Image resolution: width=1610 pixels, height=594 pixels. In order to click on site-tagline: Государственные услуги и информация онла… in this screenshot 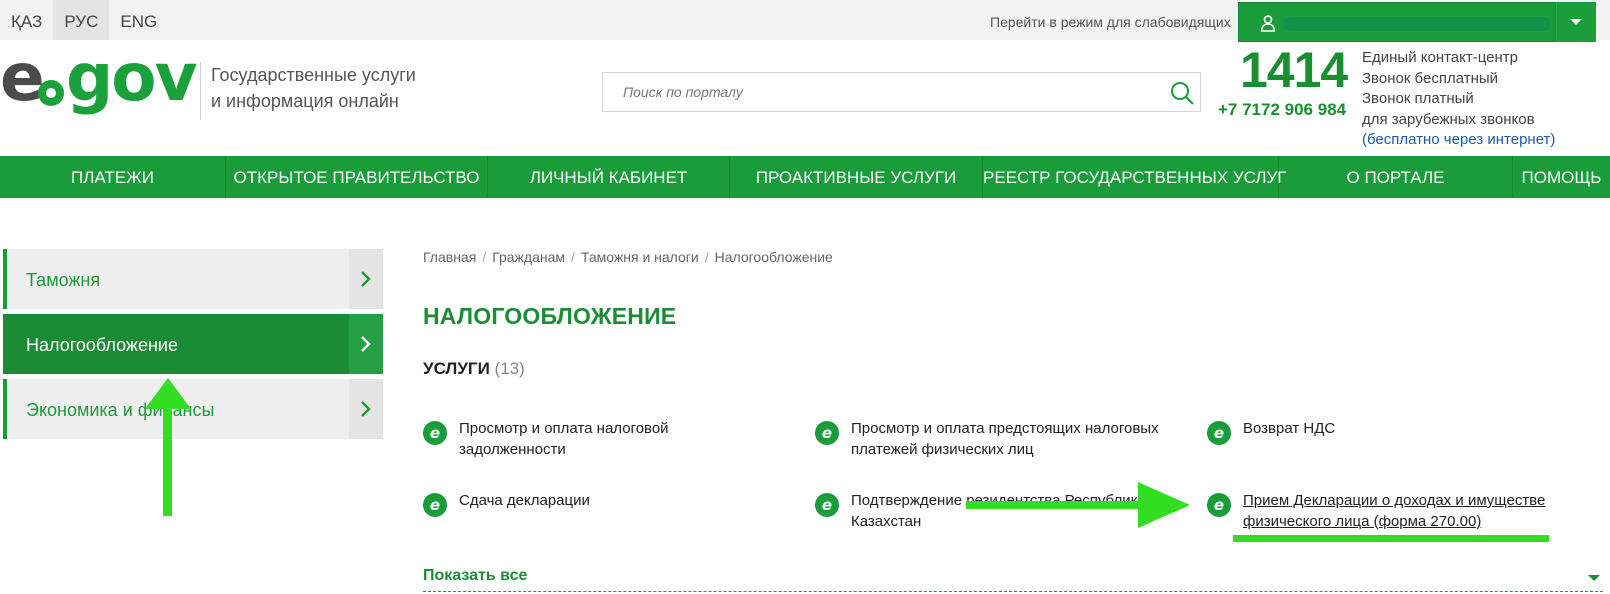, I will do `click(320, 91)`.